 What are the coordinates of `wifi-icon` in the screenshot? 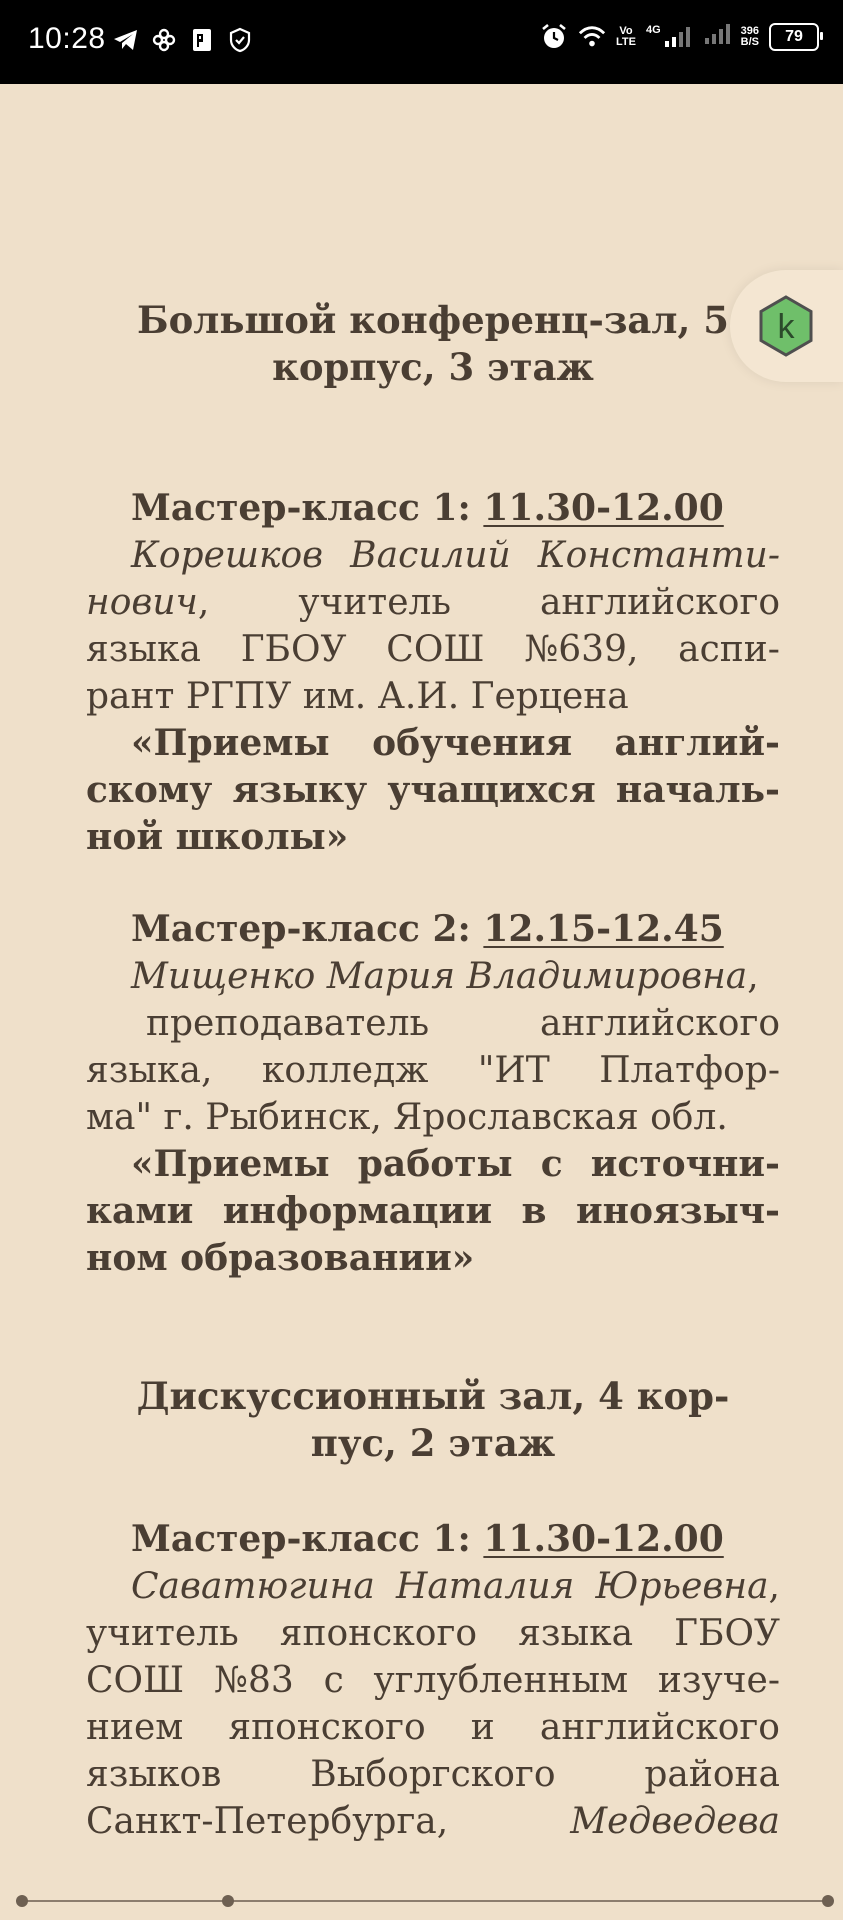 It's located at (592, 37).